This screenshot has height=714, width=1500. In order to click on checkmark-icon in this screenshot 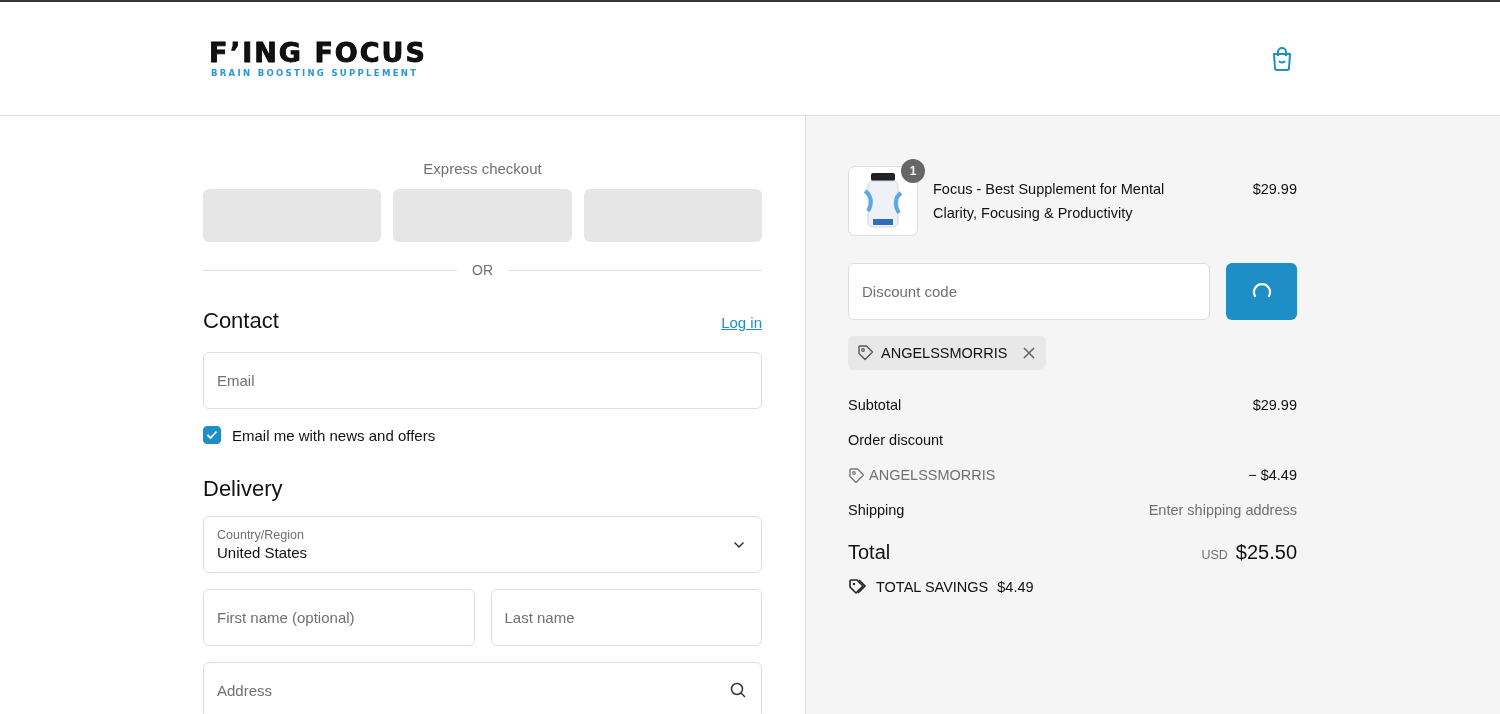, I will do `click(212, 435)`.